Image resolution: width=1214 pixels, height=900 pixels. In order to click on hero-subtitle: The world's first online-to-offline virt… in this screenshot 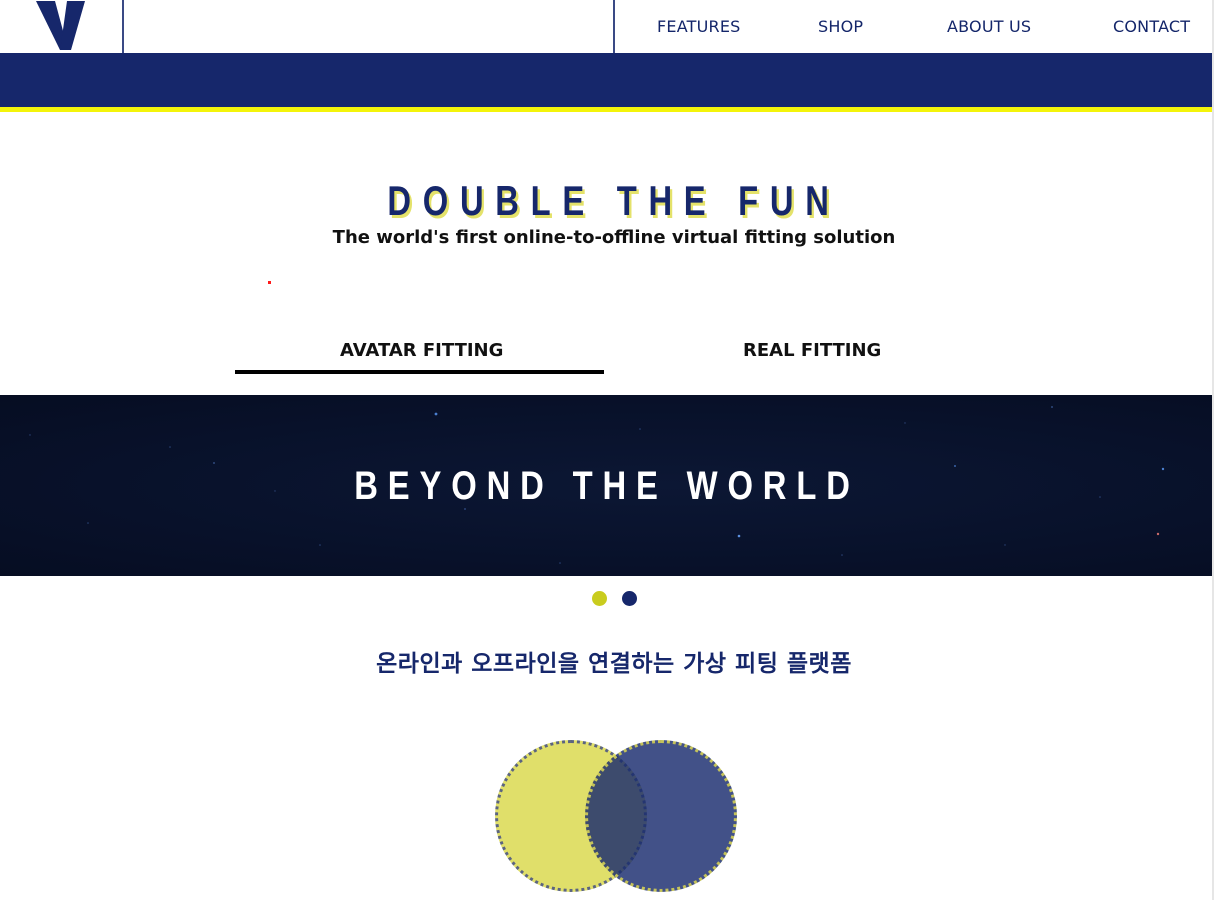, I will do `click(614, 237)`.